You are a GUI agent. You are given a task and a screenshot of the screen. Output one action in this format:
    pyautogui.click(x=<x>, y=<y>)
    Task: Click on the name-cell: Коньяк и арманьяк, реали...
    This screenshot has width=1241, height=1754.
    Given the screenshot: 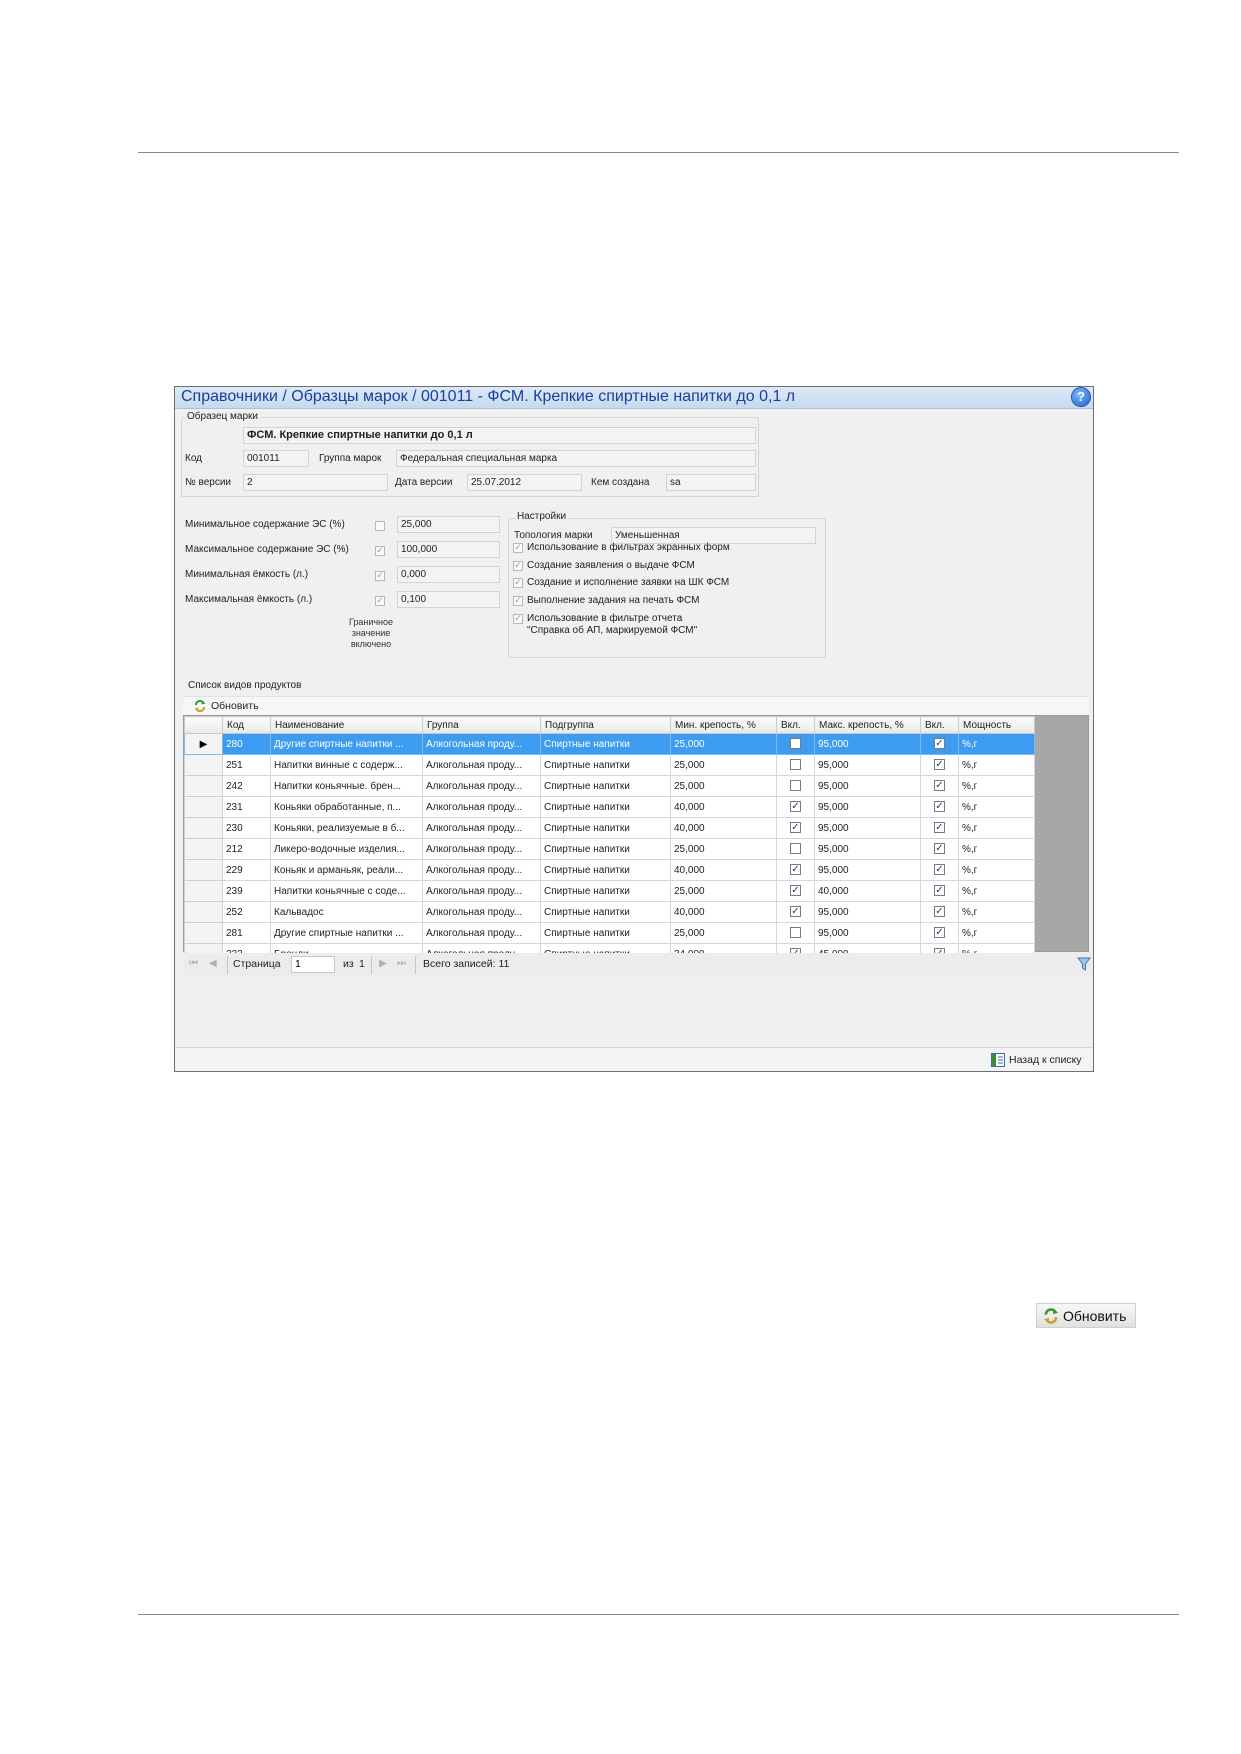 What is the action you would take?
    pyautogui.click(x=346, y=870)
    